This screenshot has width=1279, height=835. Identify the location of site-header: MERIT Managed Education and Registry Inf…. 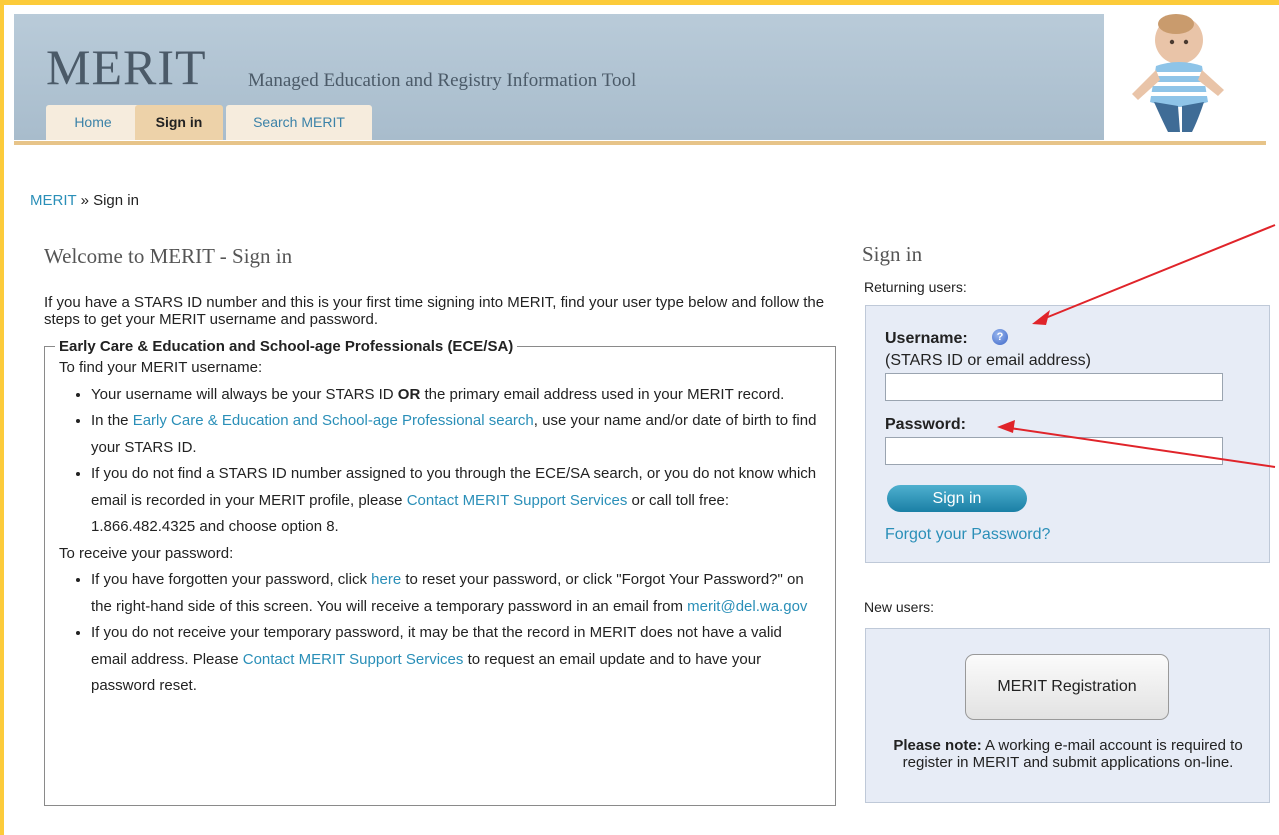
(559, 77).